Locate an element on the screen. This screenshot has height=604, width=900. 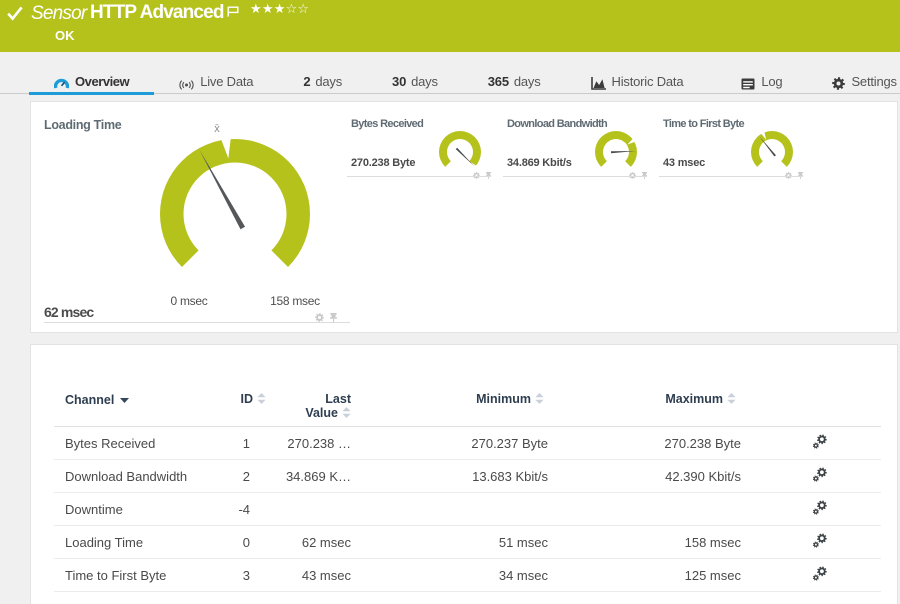
priority-stars: ★★★☆☆ is located at coordinates (279, 9).